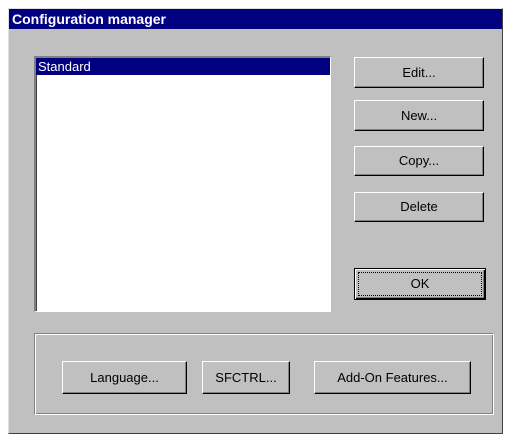 This screenshot has height=439, width=509. Describe the element at coordinates (255, 19) in the screenshot. I see `window-title: Configuration manager` at that location.